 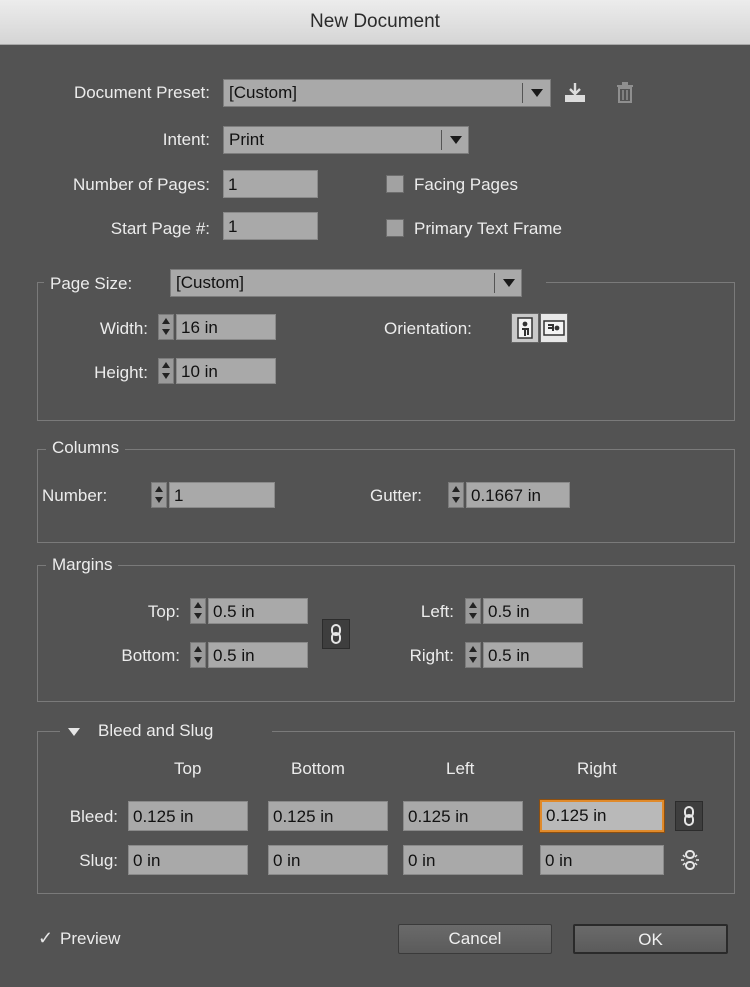 I want to click on width-field: 16 in, so click(x=226, y=327).